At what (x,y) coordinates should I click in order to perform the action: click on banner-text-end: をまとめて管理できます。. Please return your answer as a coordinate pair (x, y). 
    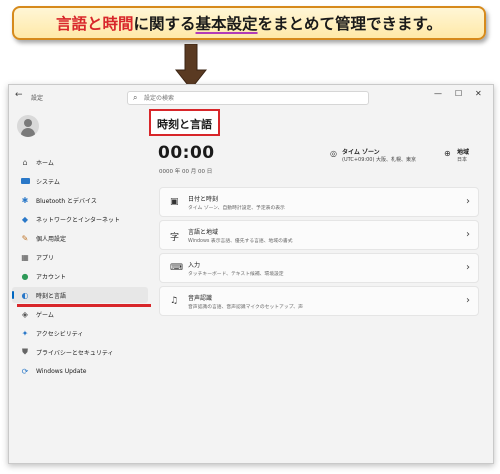
    Looking at the image, I should click on (349, 24).